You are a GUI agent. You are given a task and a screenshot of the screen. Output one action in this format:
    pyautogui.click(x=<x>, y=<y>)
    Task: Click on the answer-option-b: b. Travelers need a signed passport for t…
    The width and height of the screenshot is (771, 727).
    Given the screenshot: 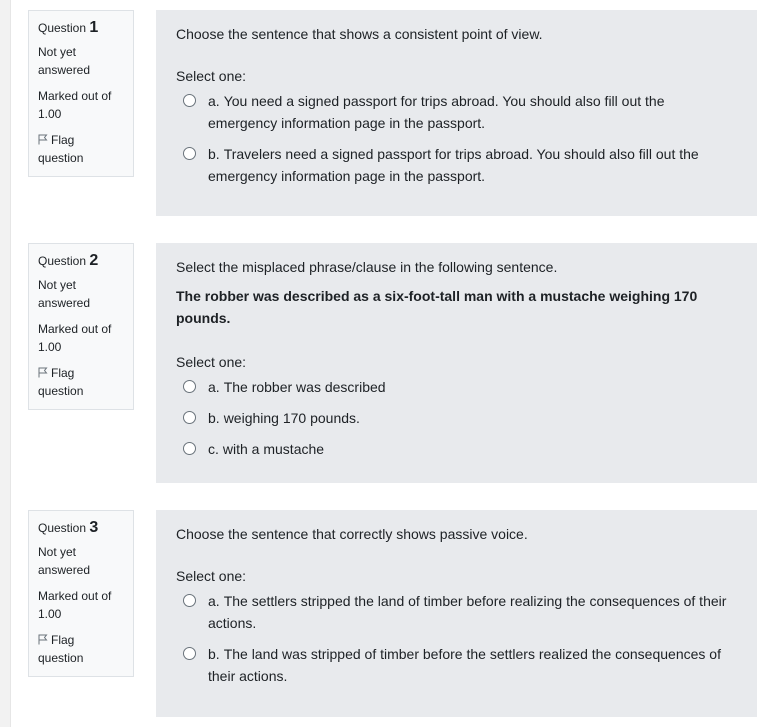 What is the action you would take?
    pyautogui.click(x=456, y=165)
    